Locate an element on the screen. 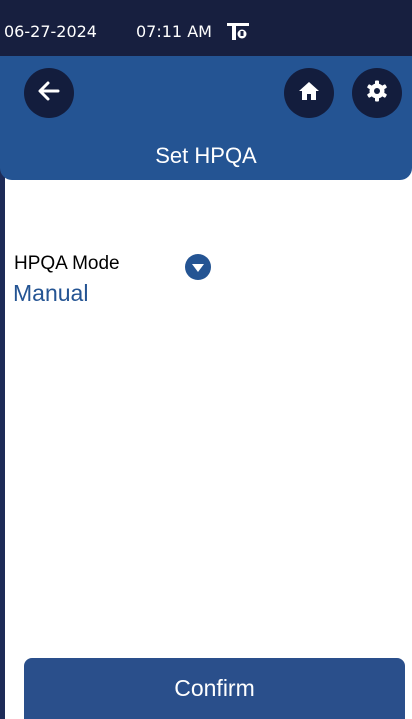 This screenshot has height=719, width=412. status-date: 06-27-2024 is located at coordinates (50, 31).